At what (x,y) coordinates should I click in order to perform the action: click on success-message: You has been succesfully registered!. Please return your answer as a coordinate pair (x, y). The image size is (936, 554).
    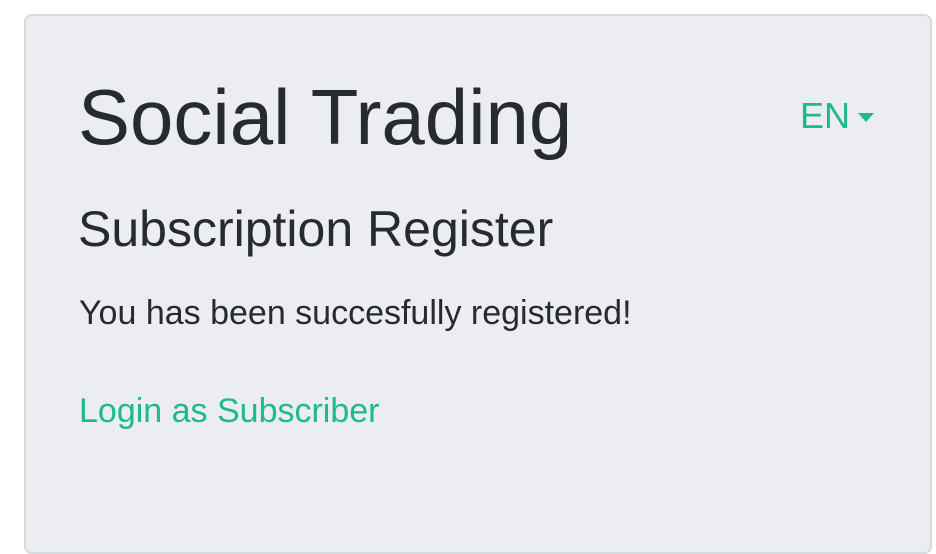
    Looking at the image, I should click on (355, 313).